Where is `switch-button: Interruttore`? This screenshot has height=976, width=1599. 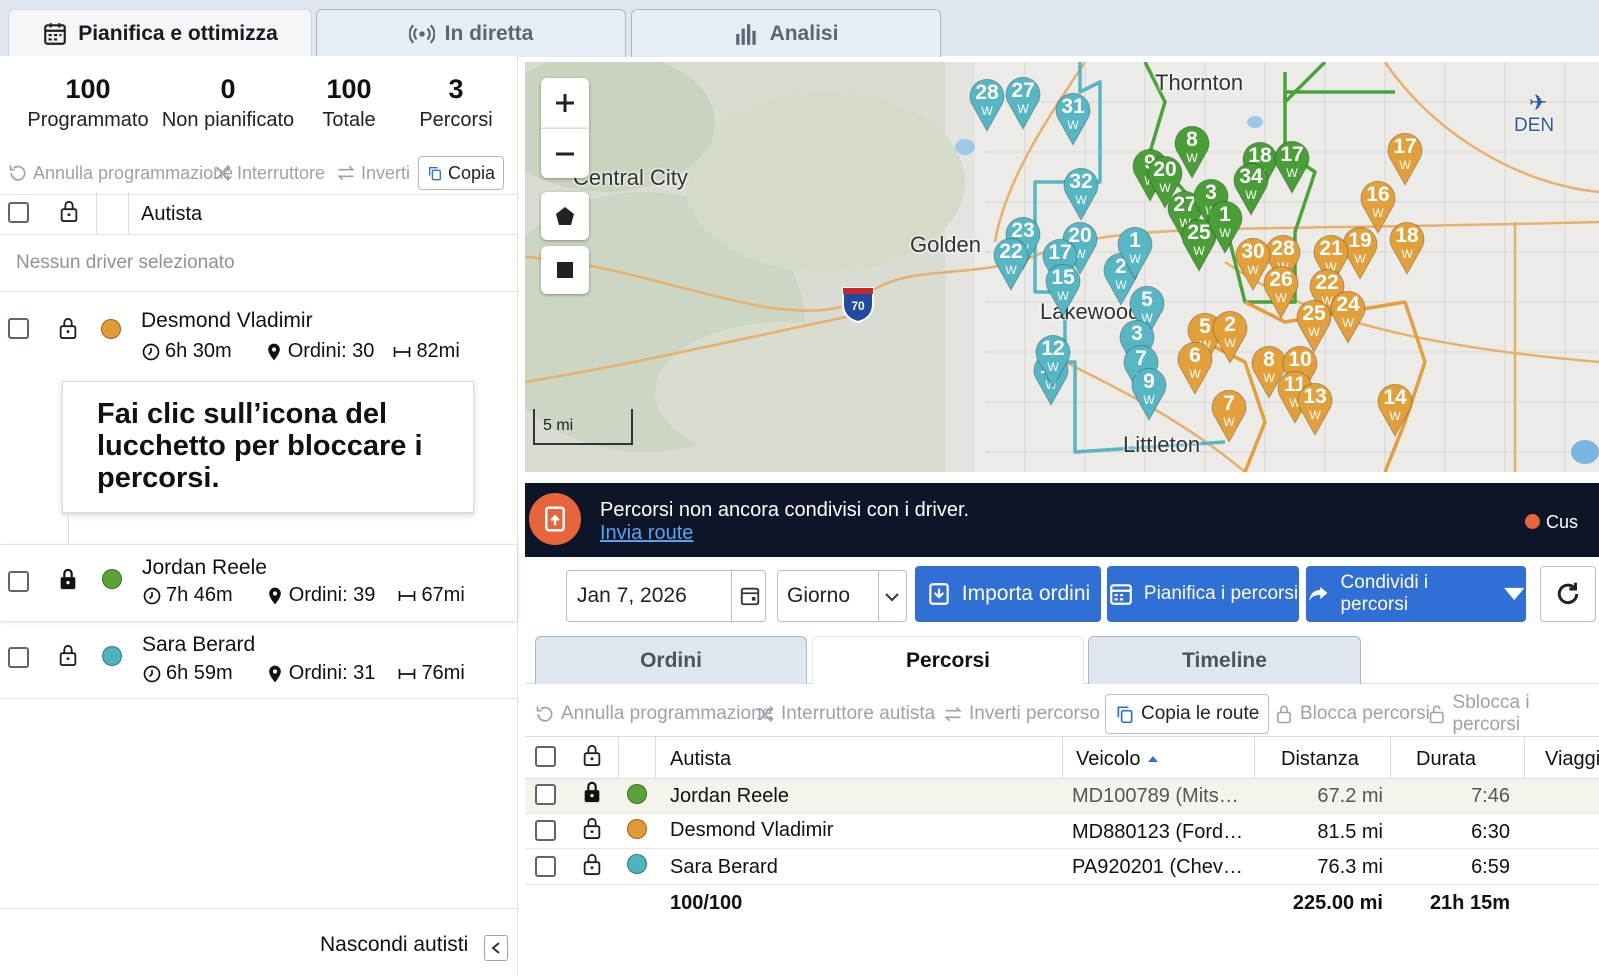
switch-button: Interruttore is located at coordinates (268, 173).